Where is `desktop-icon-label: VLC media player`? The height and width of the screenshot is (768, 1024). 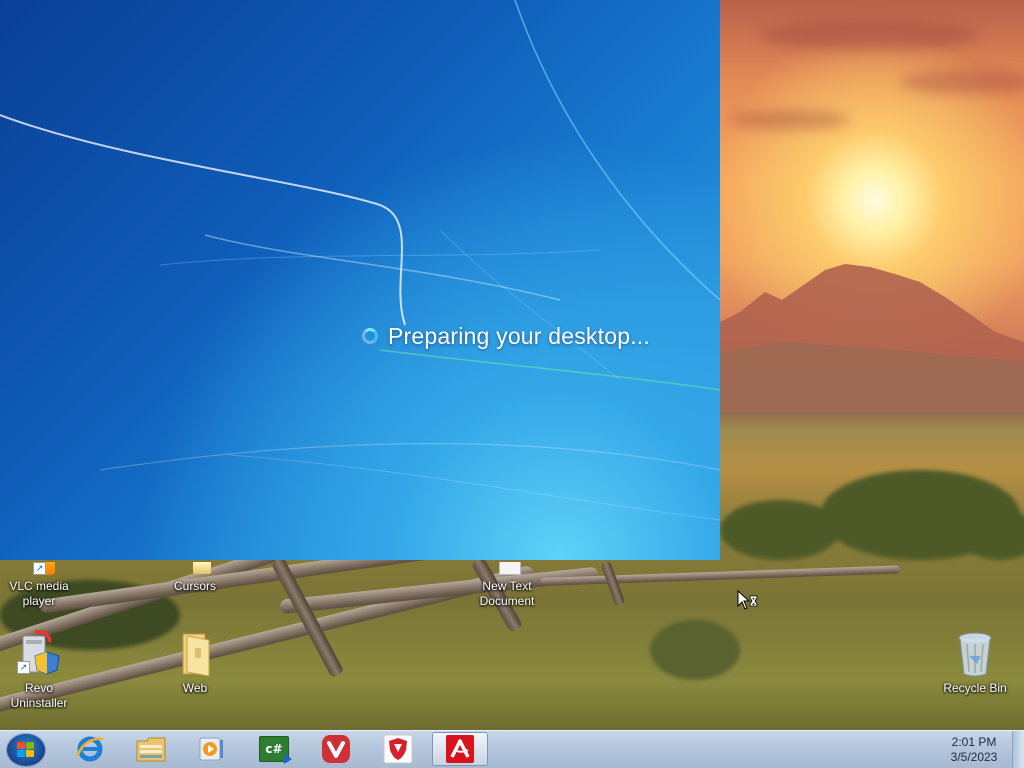
desktop-icon-label: VLC media player is located at coordinates (39, 593).